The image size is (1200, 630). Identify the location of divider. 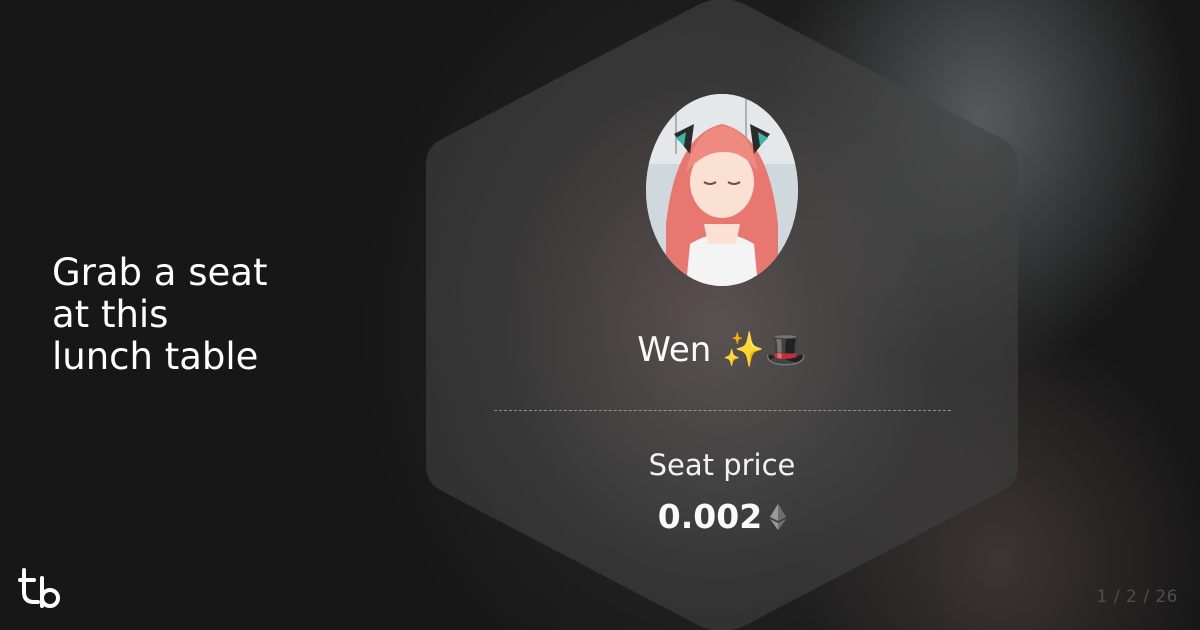
(722, 410).